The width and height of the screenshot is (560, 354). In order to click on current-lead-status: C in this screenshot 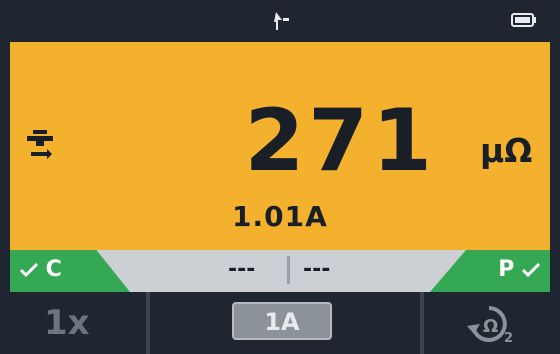, I will do `click(40, 270)`.